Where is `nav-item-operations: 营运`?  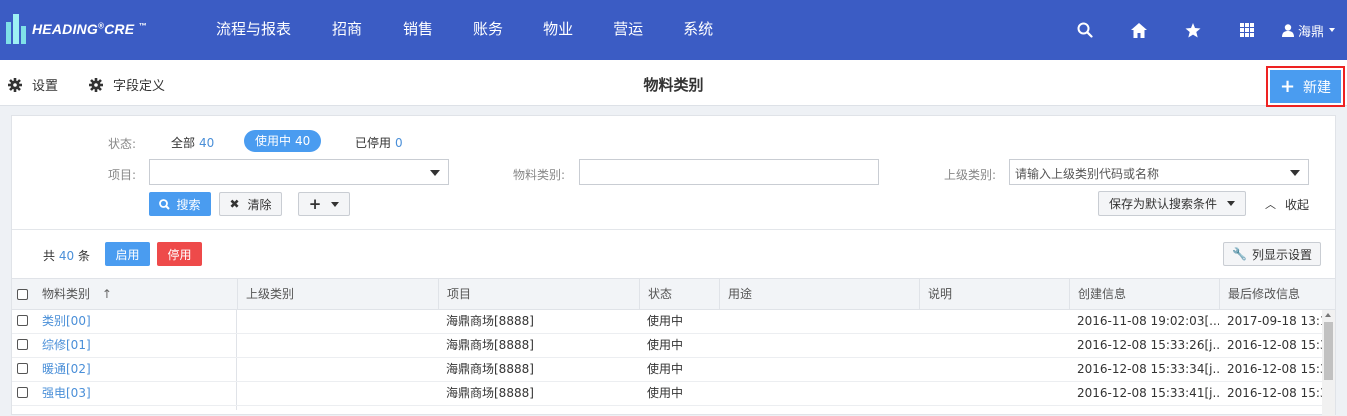 nav-item-operations: 营运 is located at coordinates (628, 30).